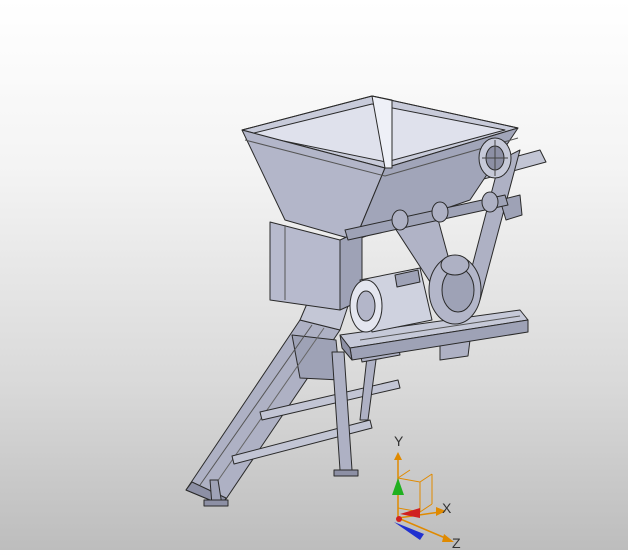 This screenshot has width=628, height=555. Describe the element at coordinates (456, 542) in the screenshot. I see `z-axis-label: Z` at that location.